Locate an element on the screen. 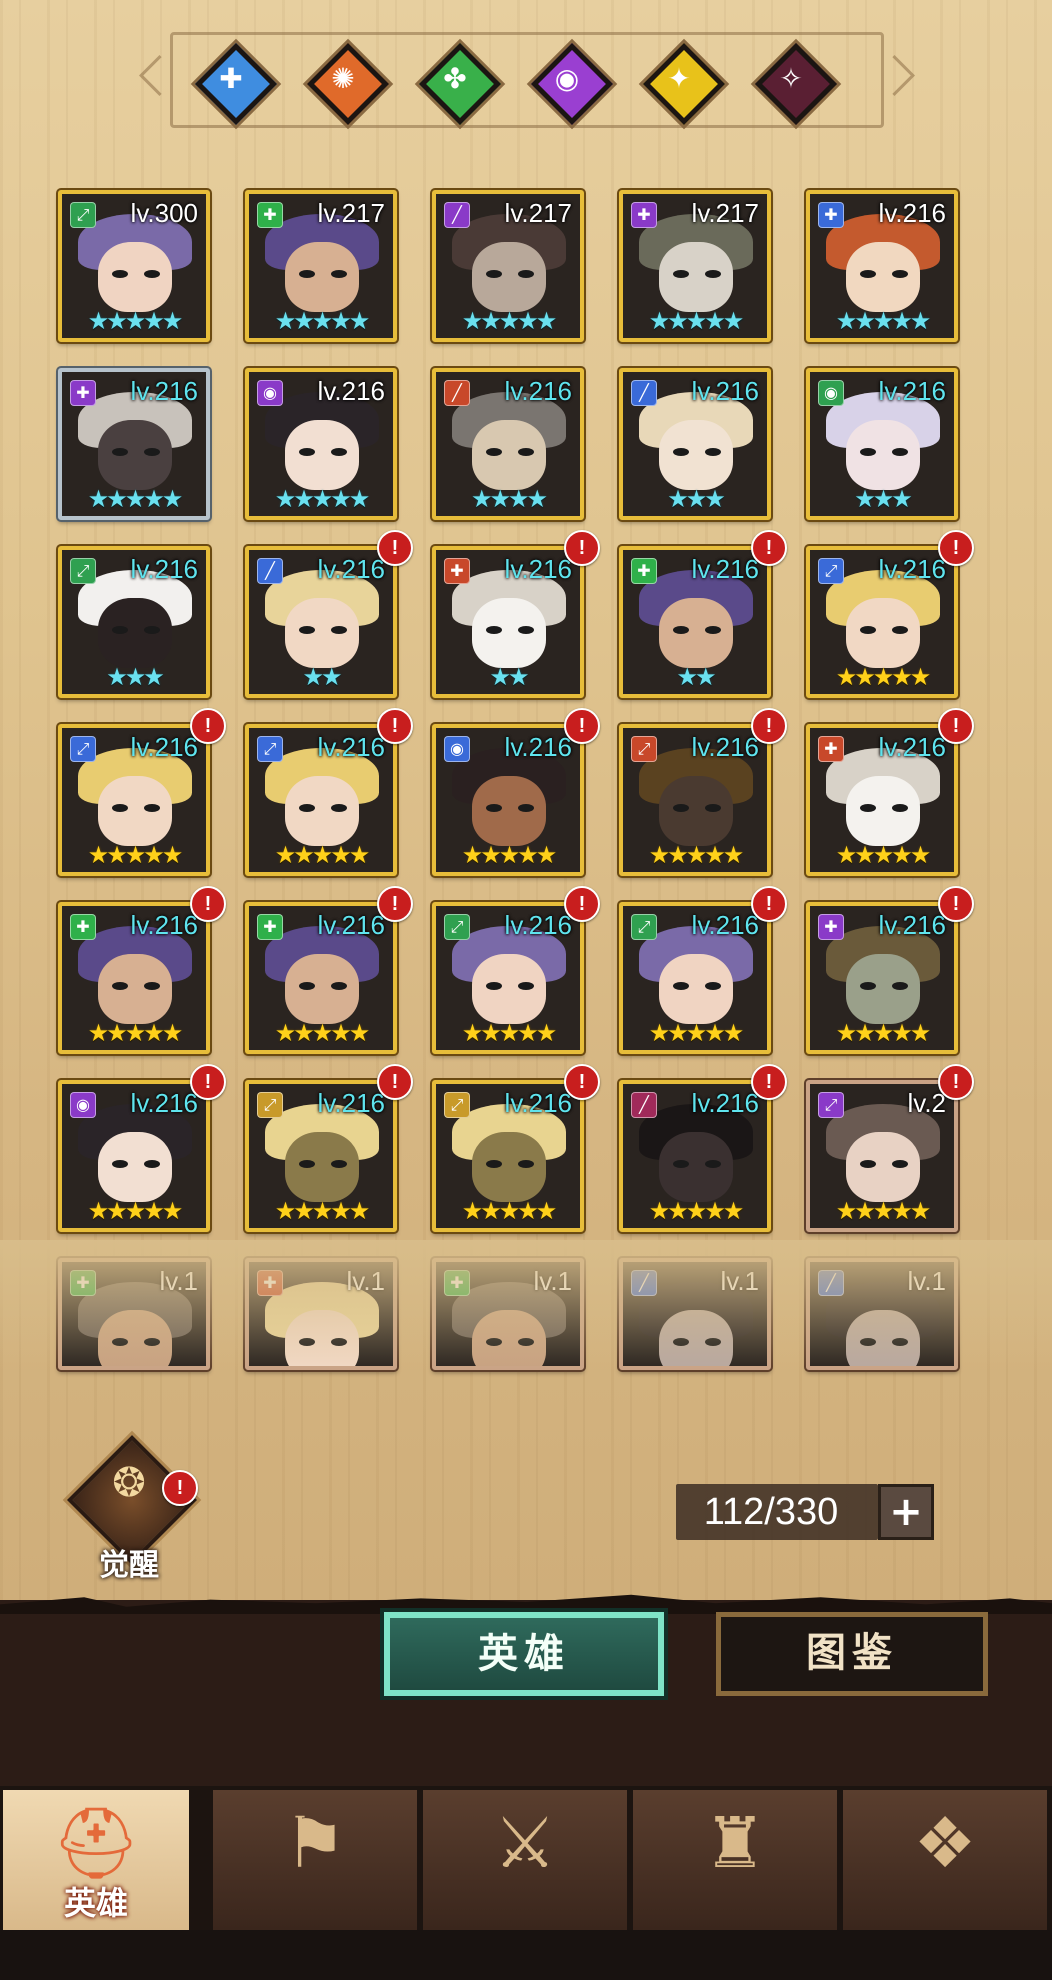  radiant-eye-icon: ✦ is located at coordinates (679, 78).